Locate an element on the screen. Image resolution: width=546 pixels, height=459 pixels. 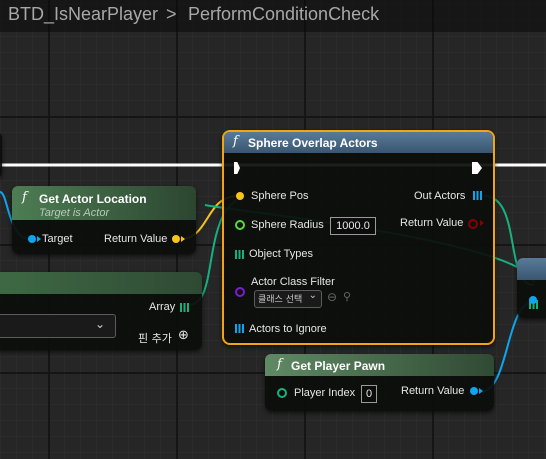
array-output-pin is located at coordinates (184, 307).